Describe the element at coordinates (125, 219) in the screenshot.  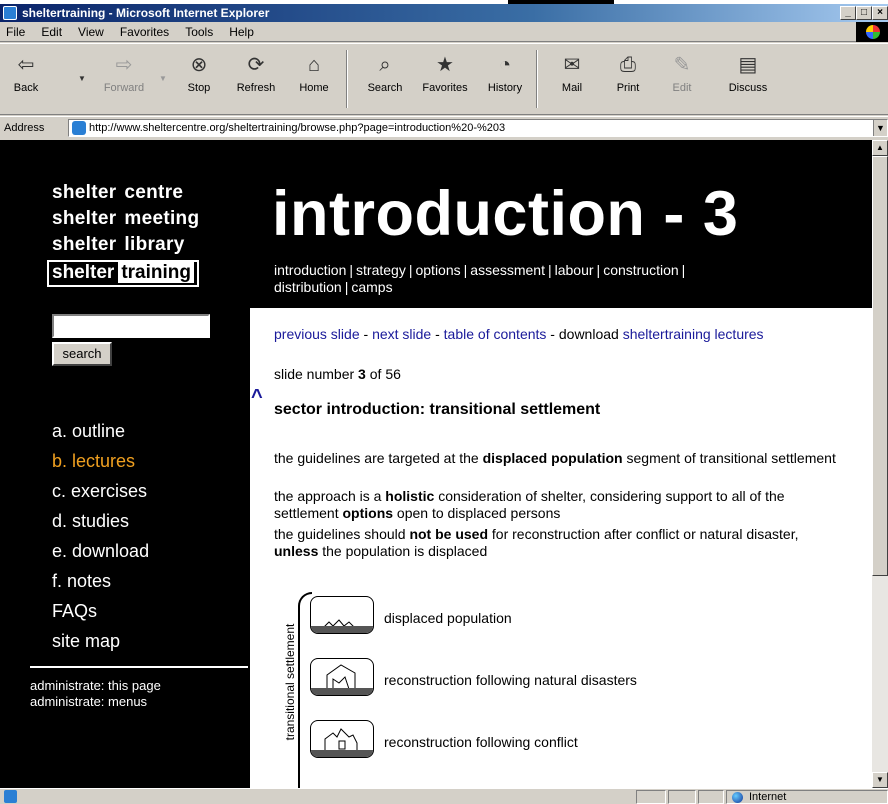
I see `site-link-meeting: shelter meeting` at that location.